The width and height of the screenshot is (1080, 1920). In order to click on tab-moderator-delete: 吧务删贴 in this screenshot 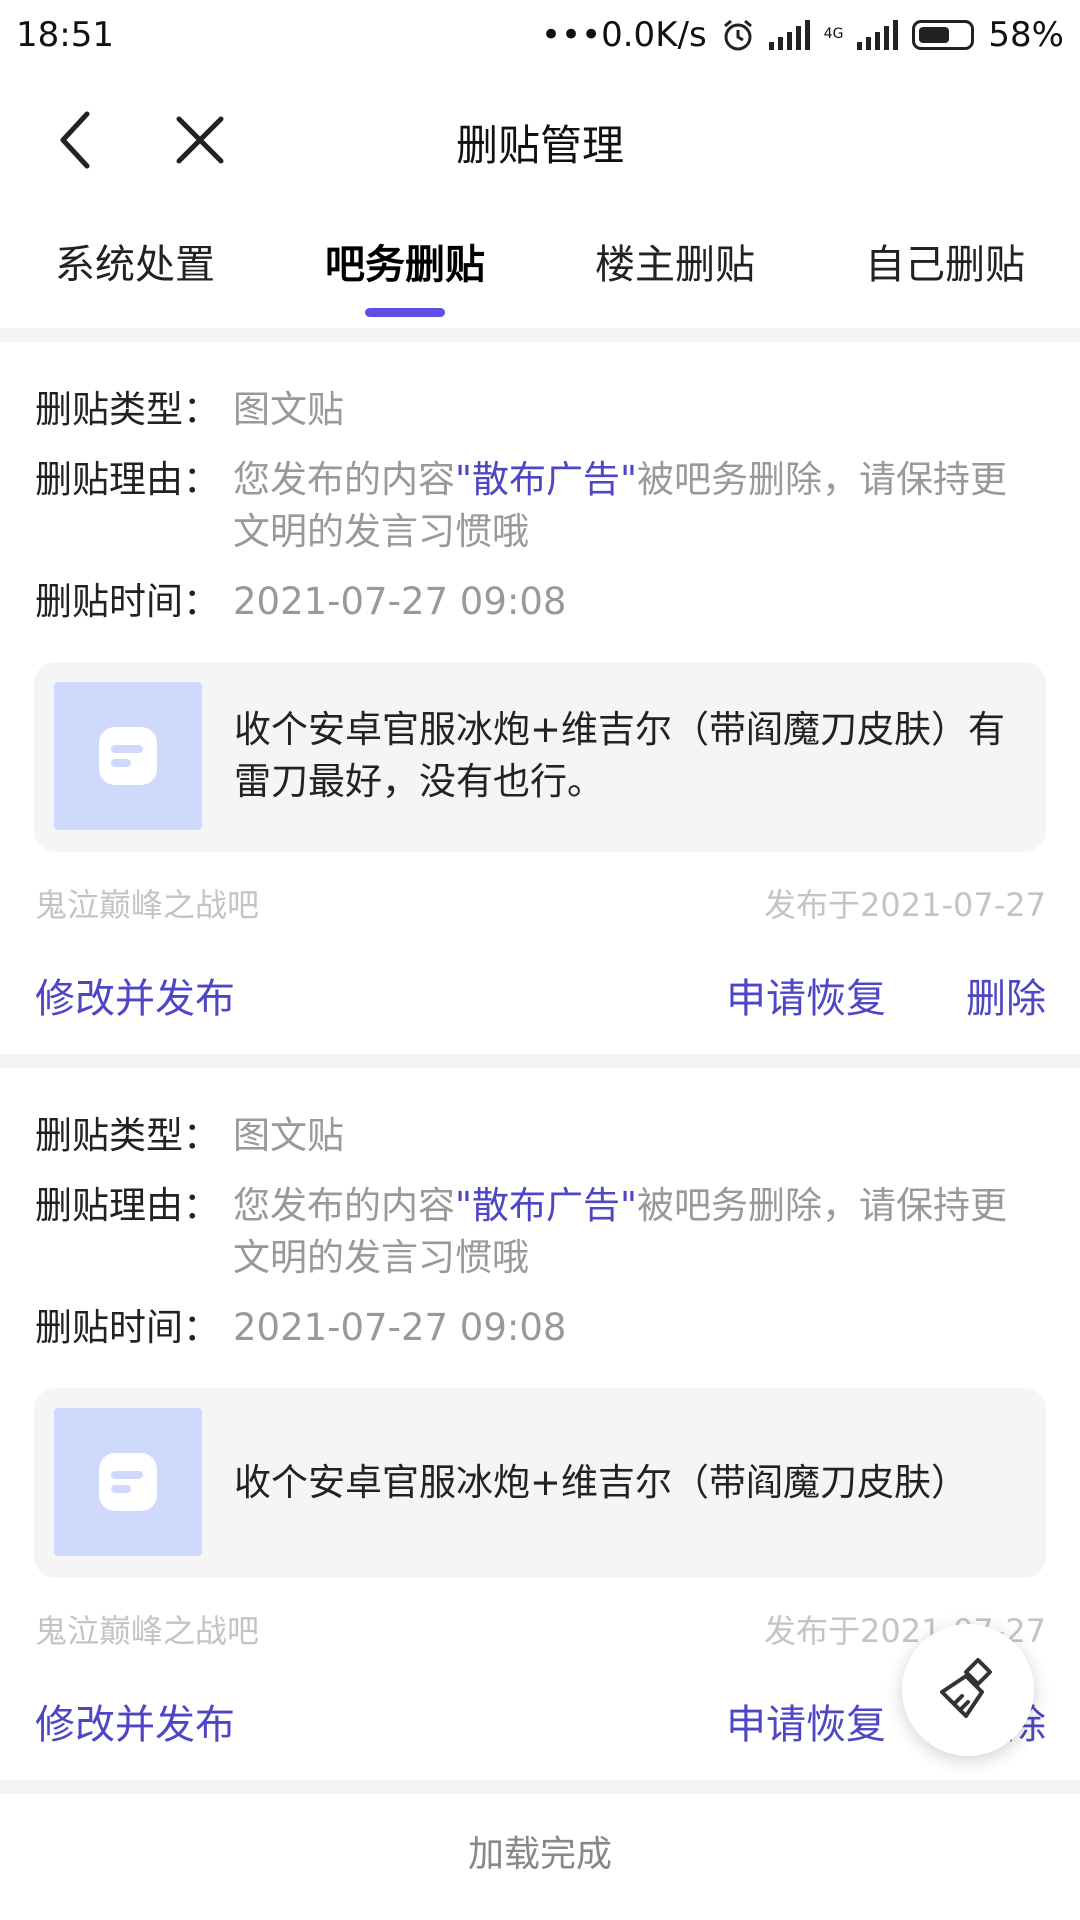, I will do `click(405, 270)`.